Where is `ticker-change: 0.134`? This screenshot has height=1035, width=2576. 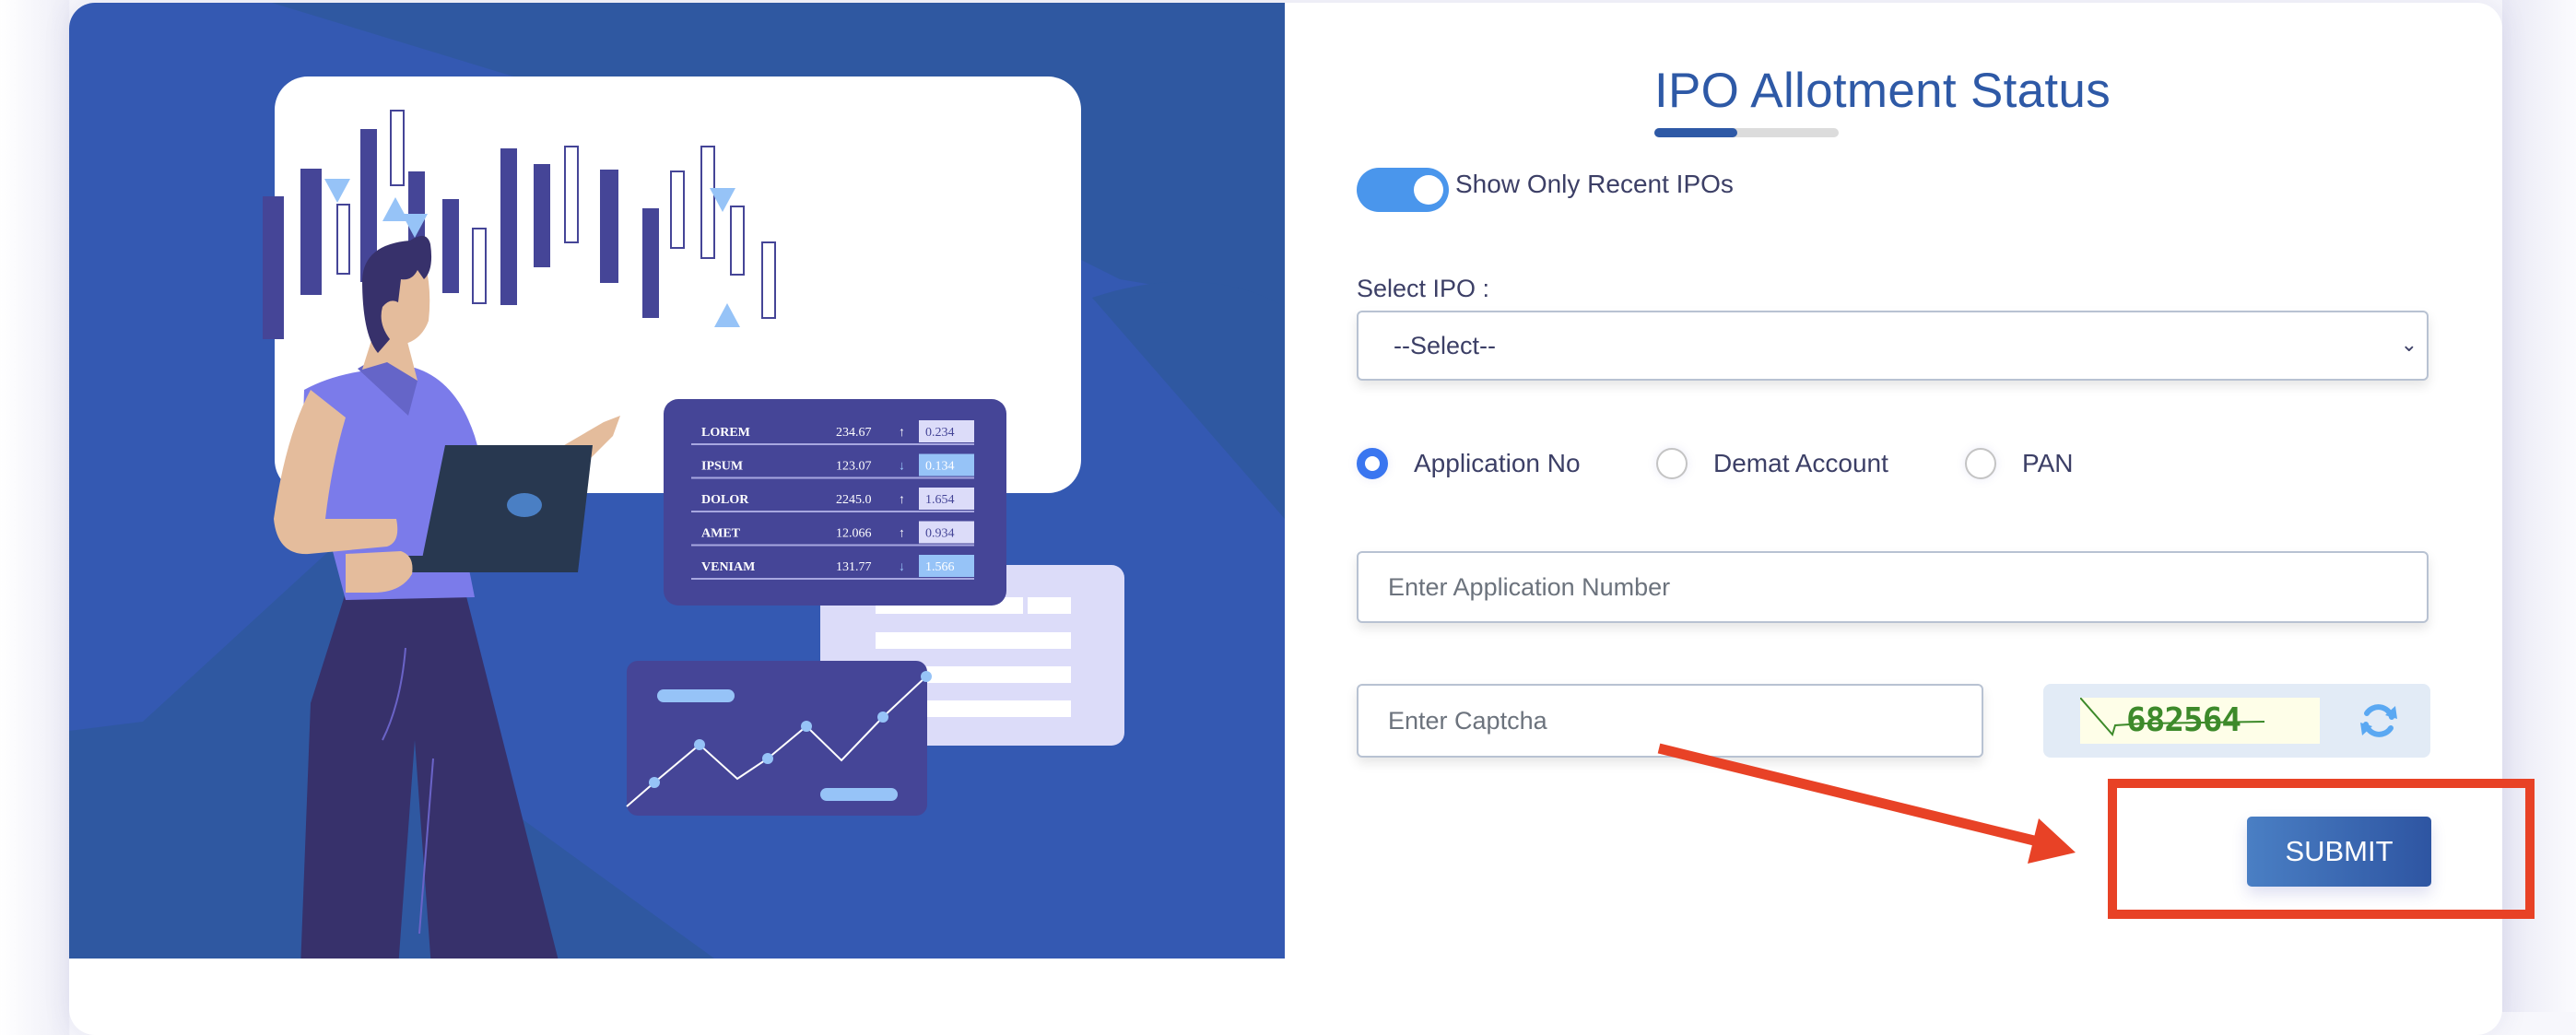 ticker-change: 0.134 is located at coordinates (940, 467).